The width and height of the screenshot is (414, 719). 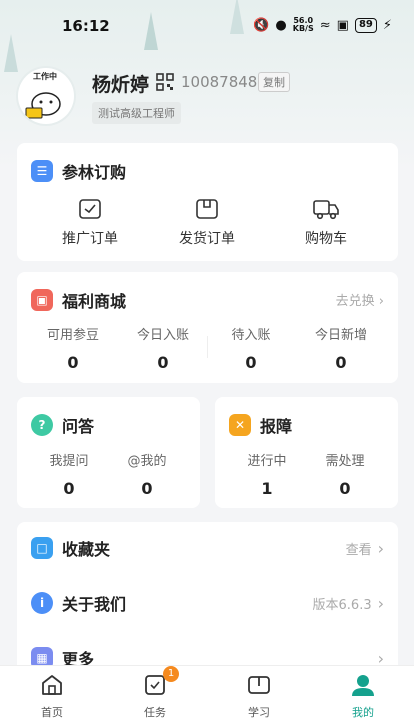 What do you see at coordinates (276, 426) in the screenshot?
I see `repair-title: 报障` at bounding box center [276, 426].